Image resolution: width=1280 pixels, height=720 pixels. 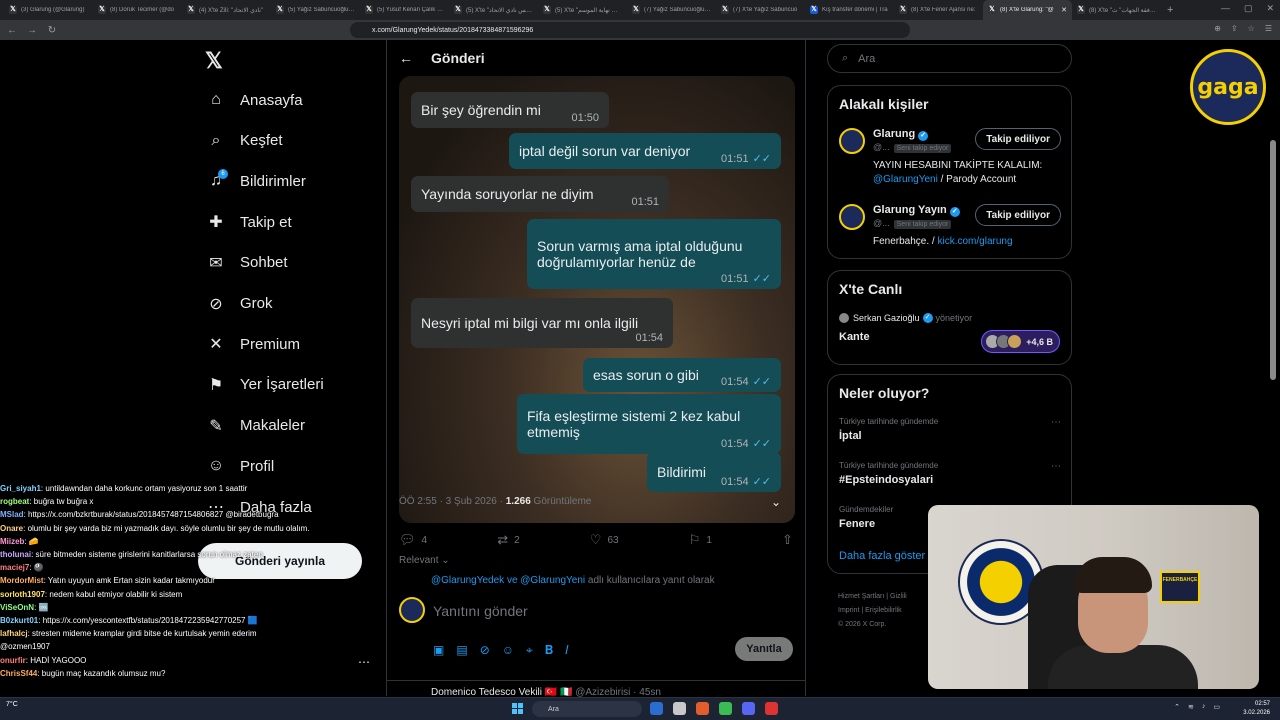 I want to click on footer-link: Gizlili, so click(x=898, y=596).